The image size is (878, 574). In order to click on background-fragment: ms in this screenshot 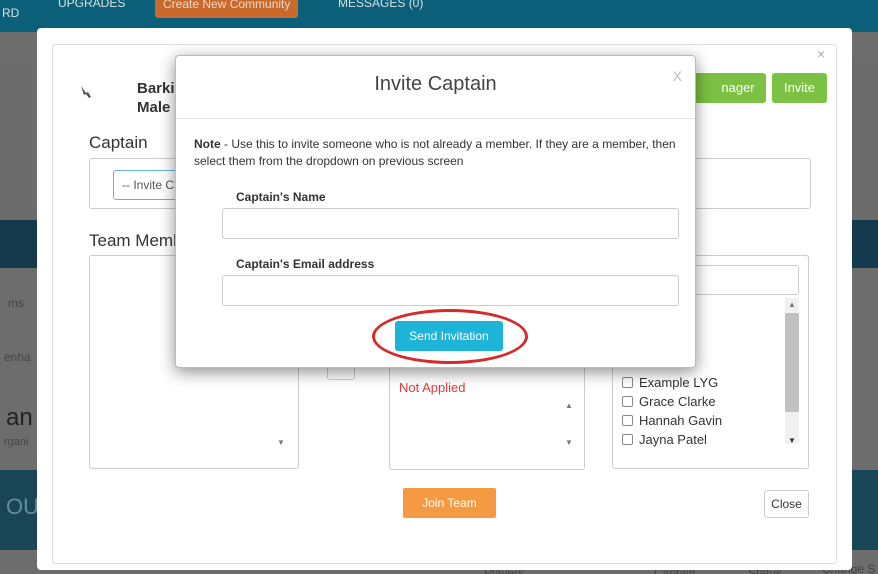, I will do `click(16, 303)`.